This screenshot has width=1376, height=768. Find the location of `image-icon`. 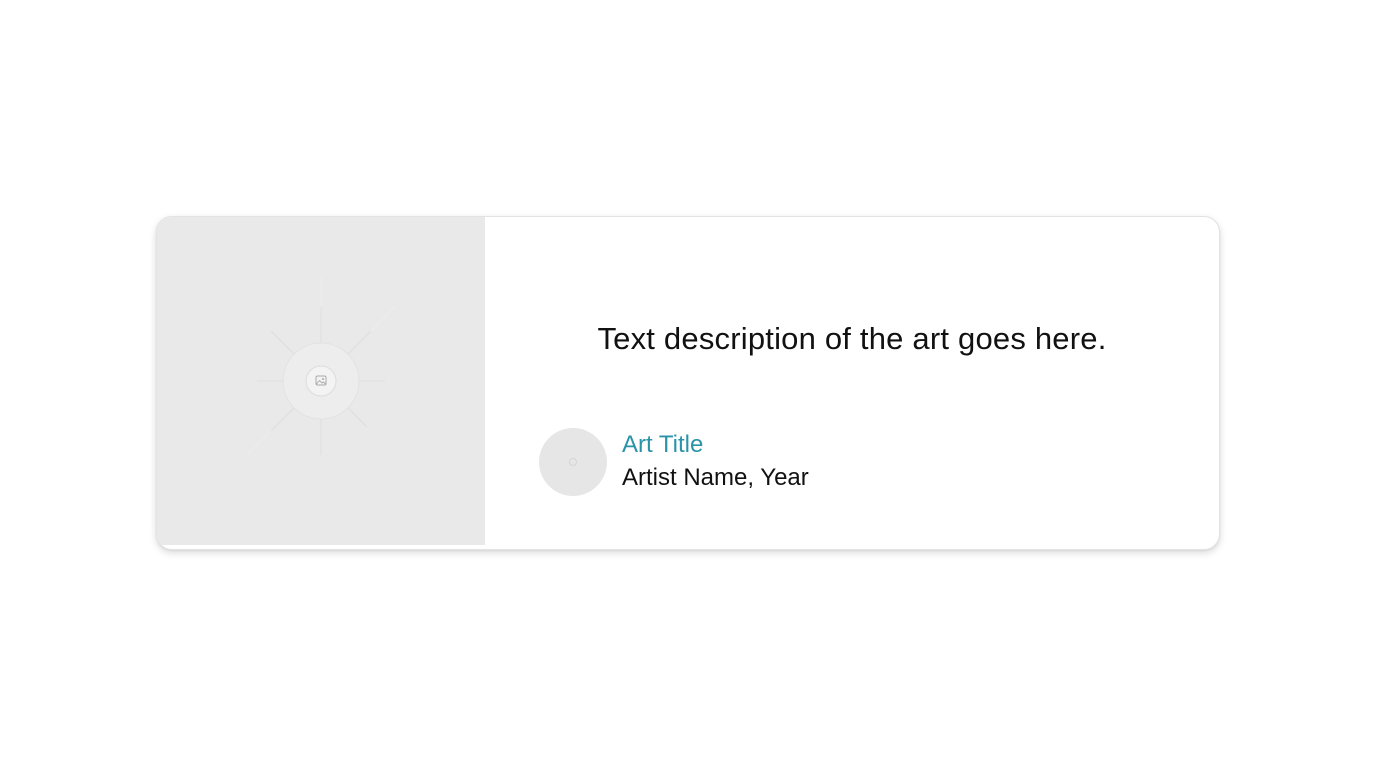

image-icon is located at coordinates (321, 380).